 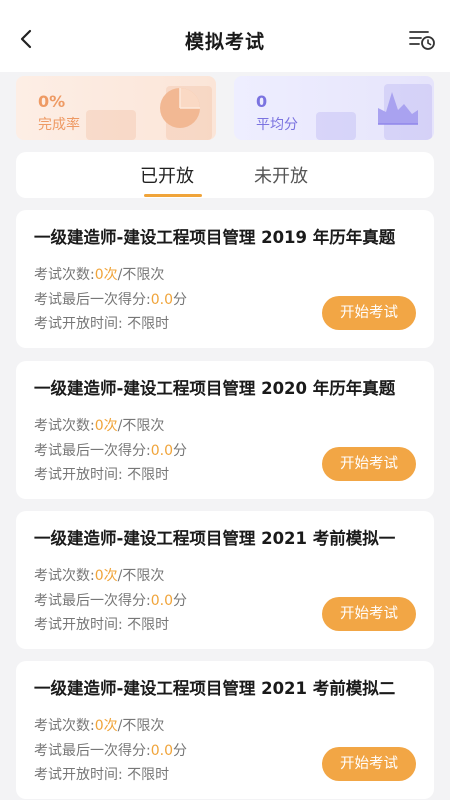 I want to click on active-tab-indicator, so click(x=173, y=195).